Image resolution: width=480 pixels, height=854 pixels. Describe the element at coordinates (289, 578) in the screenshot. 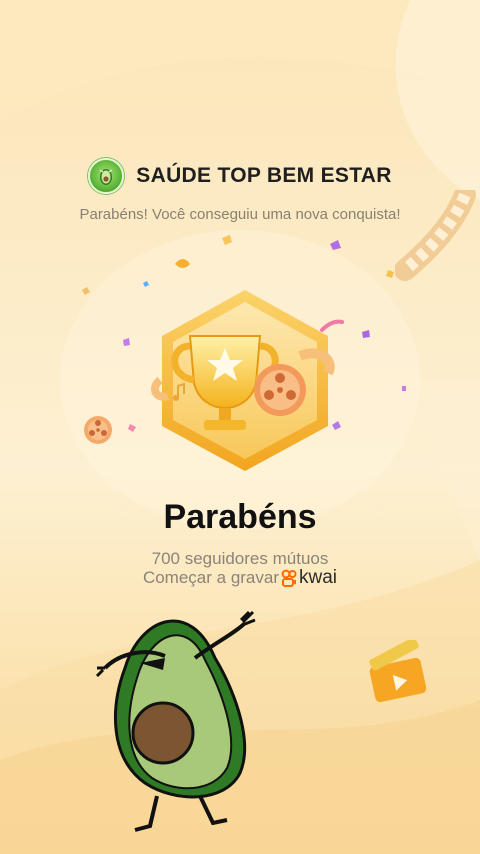

I see `kwai-logo-icon` at that location.